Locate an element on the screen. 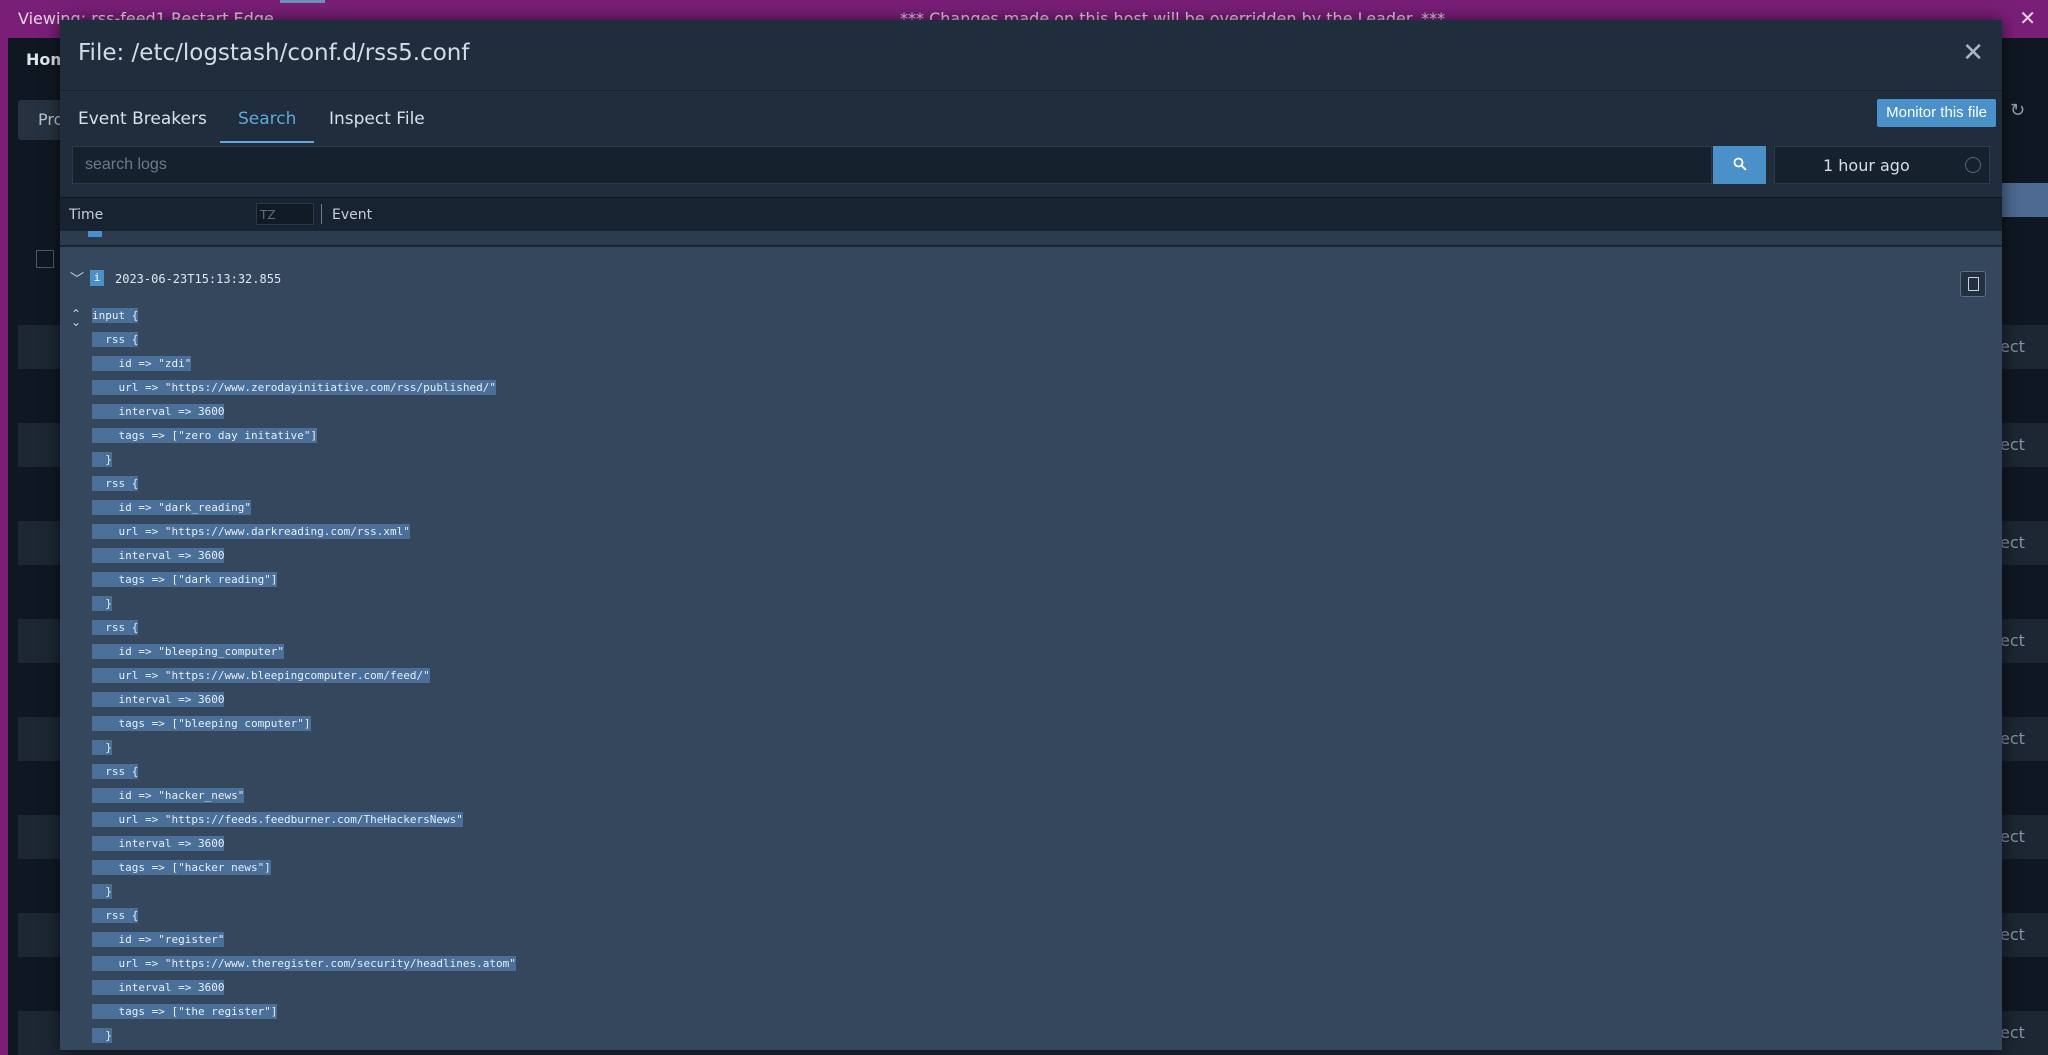 This screenshot has height=1055, width=2048. timezone-input: TZ is located at coordinates (285, 214).